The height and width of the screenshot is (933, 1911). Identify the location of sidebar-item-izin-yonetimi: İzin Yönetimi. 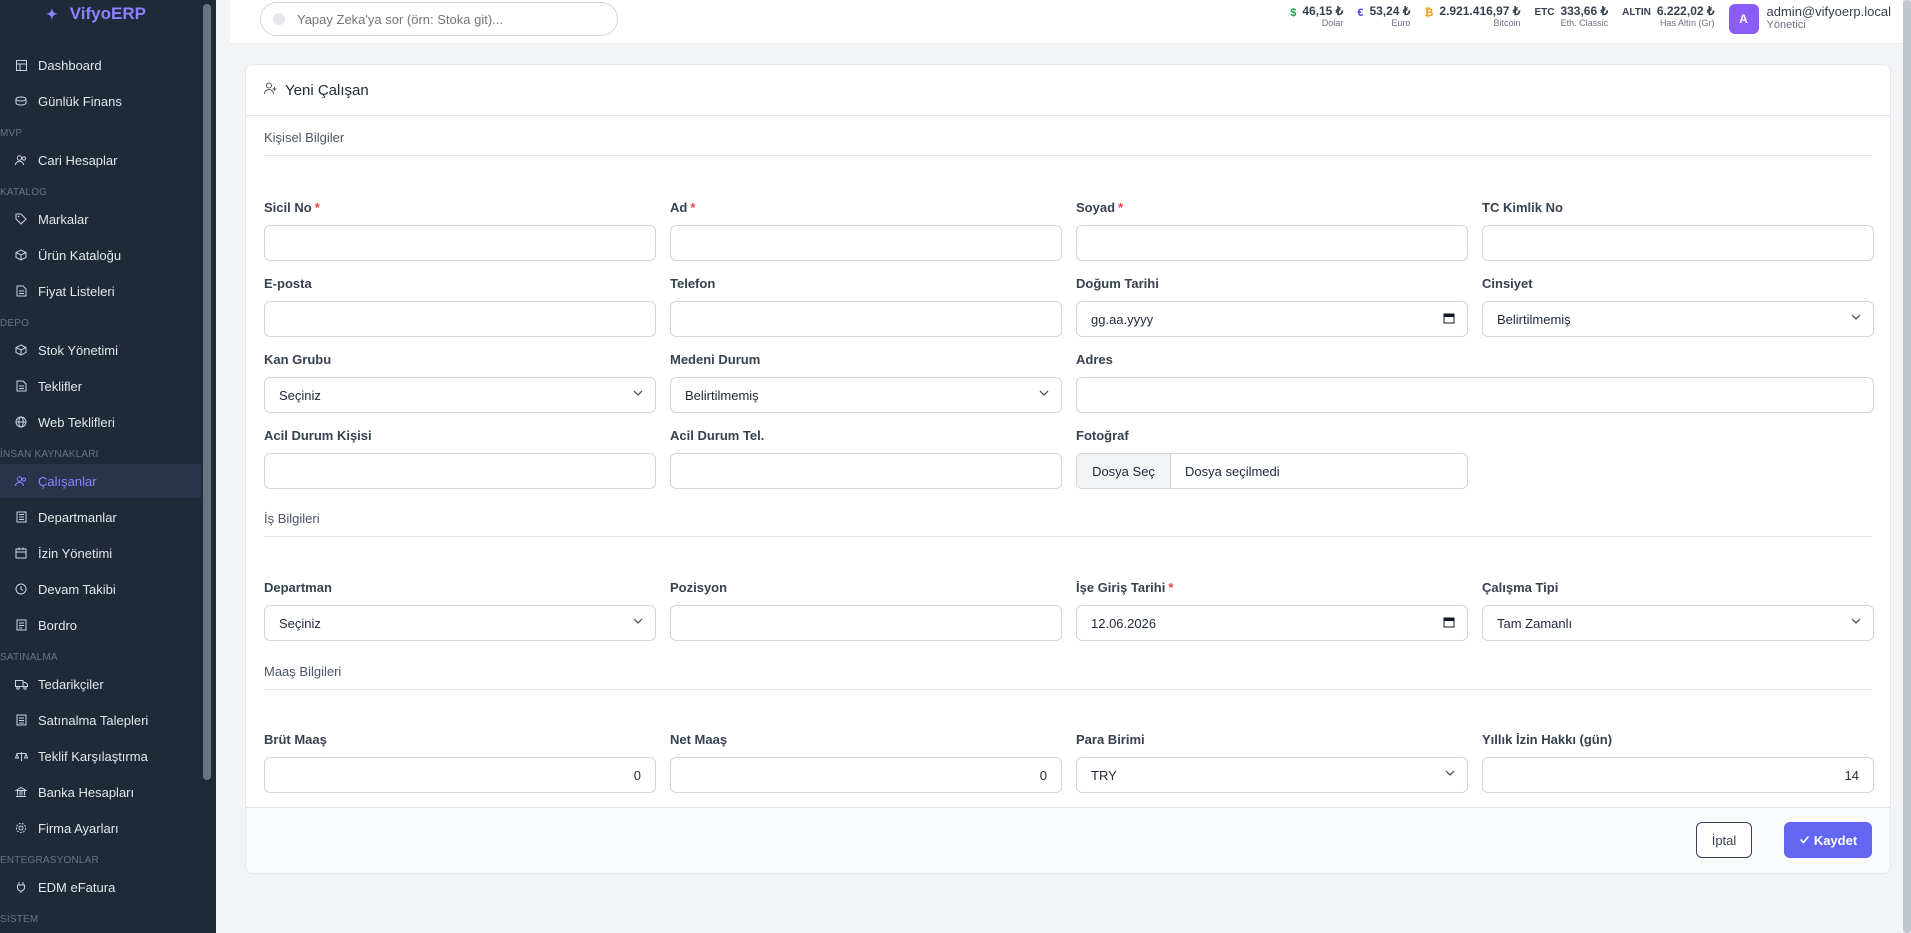
(100, 553).